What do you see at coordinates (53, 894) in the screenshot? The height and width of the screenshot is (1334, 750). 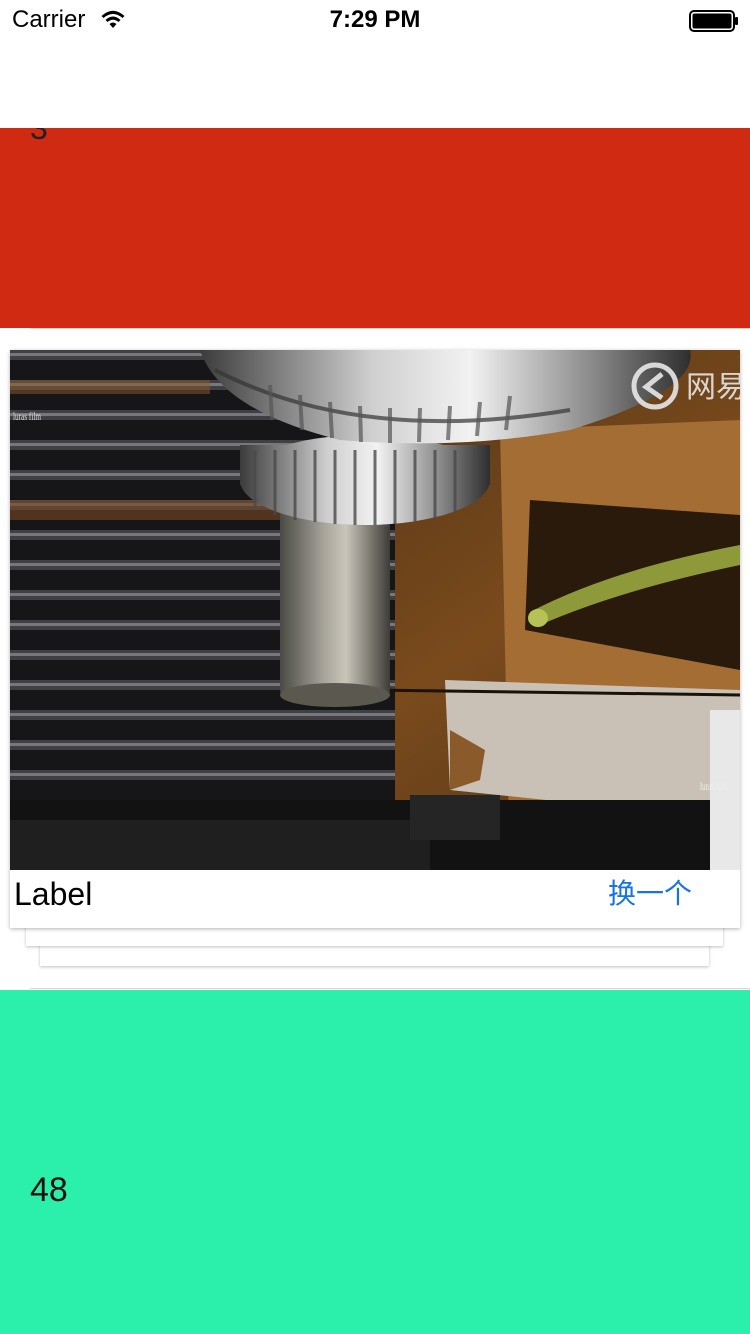 I see `card-label: Label` at bounding box center [53, 894].